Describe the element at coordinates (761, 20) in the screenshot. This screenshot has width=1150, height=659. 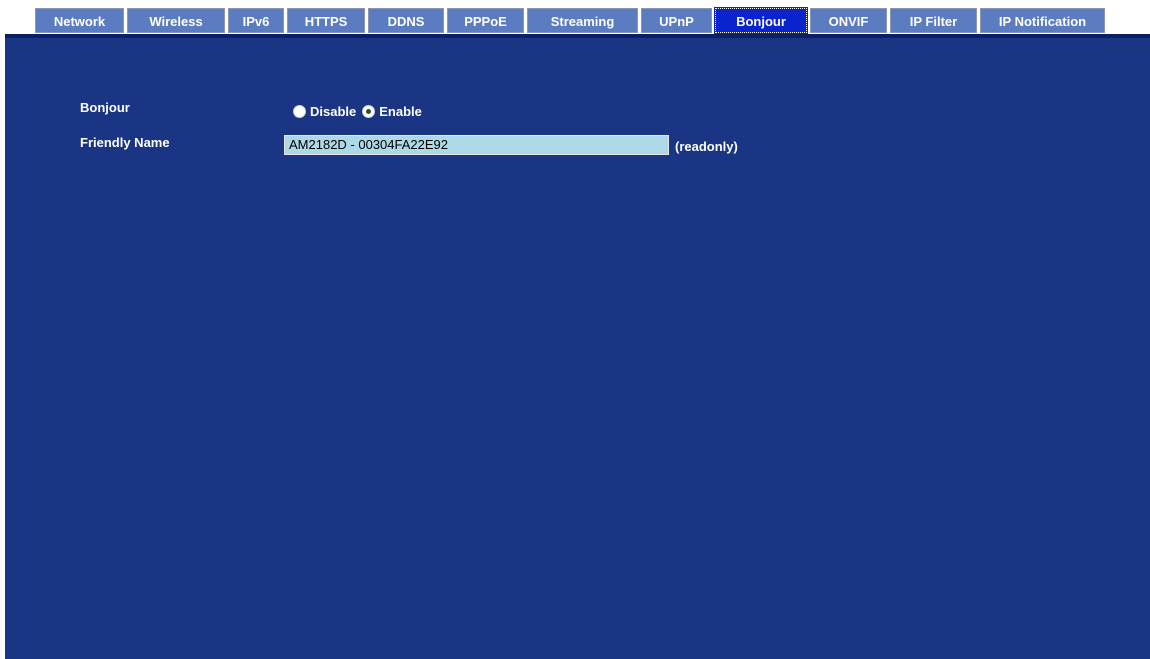
I see `tab-bonjour: Bonjour` at that location.